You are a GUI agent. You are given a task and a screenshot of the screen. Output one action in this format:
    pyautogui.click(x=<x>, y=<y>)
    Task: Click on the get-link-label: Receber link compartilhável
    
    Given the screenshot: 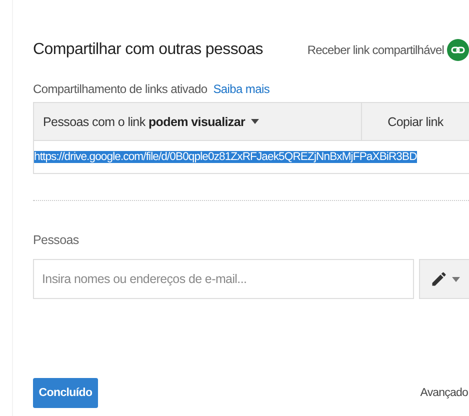 What is the action you would take?
    pyautogui.click(x=375, y=50)
    